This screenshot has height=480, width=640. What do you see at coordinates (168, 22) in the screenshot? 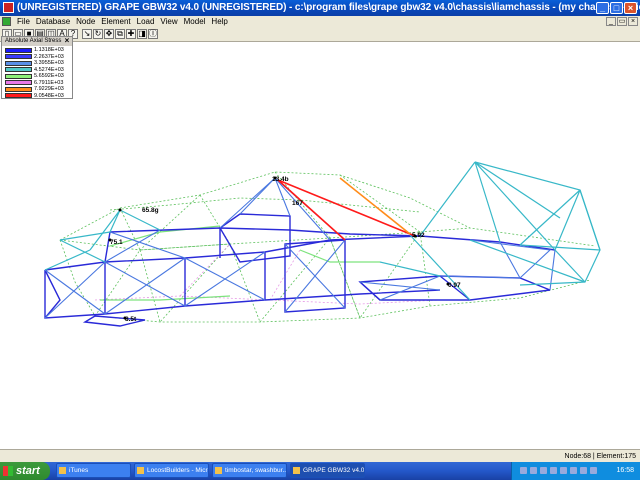
I see `menu-view: View` at bounding box center [168, 22].